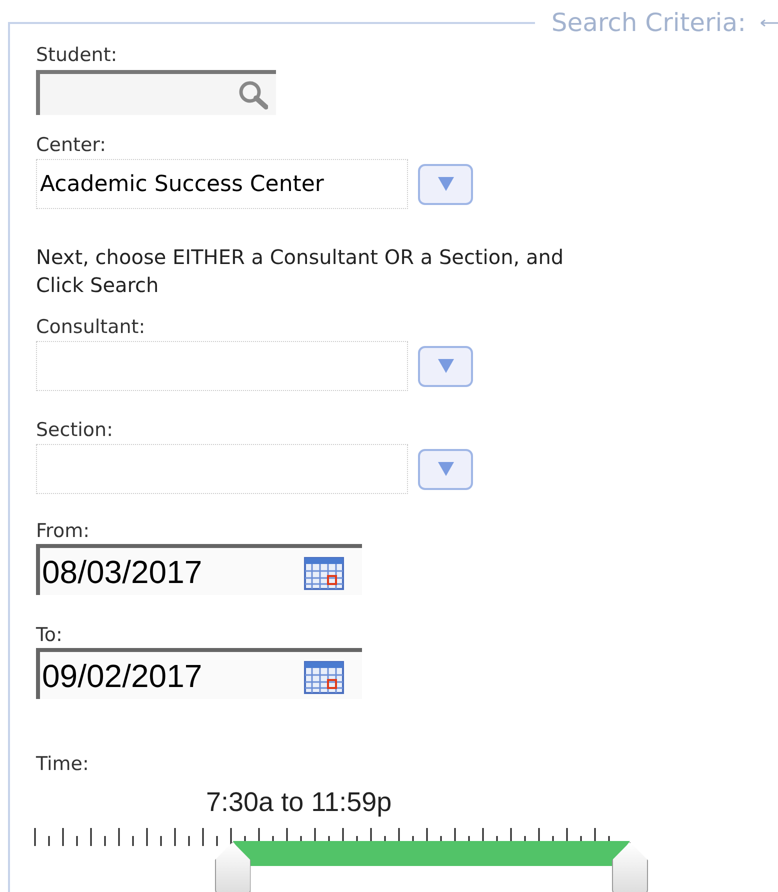  What do you see at coordinates (222, 184) in the screenshot?
I see `select-field: Academic Success Center` at bounding box center [222, 184].